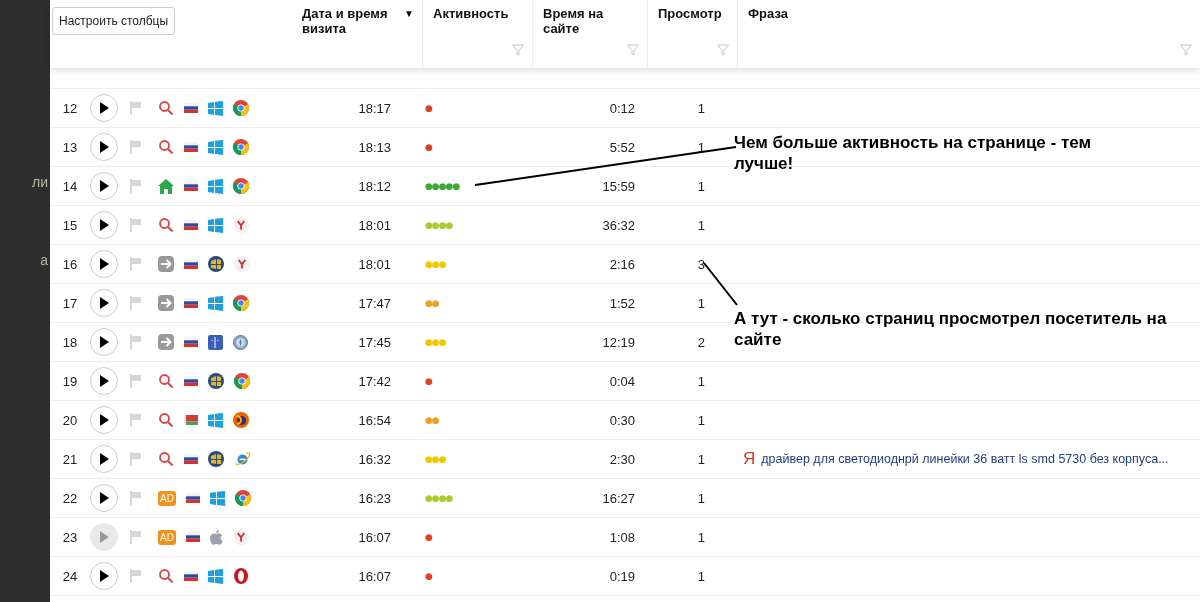 This screenshot has height=602, width=1200. What do you see at coordinates (70, 186) in the screenshot?
I see `row-number: 14` at bounding box center [70, 186].